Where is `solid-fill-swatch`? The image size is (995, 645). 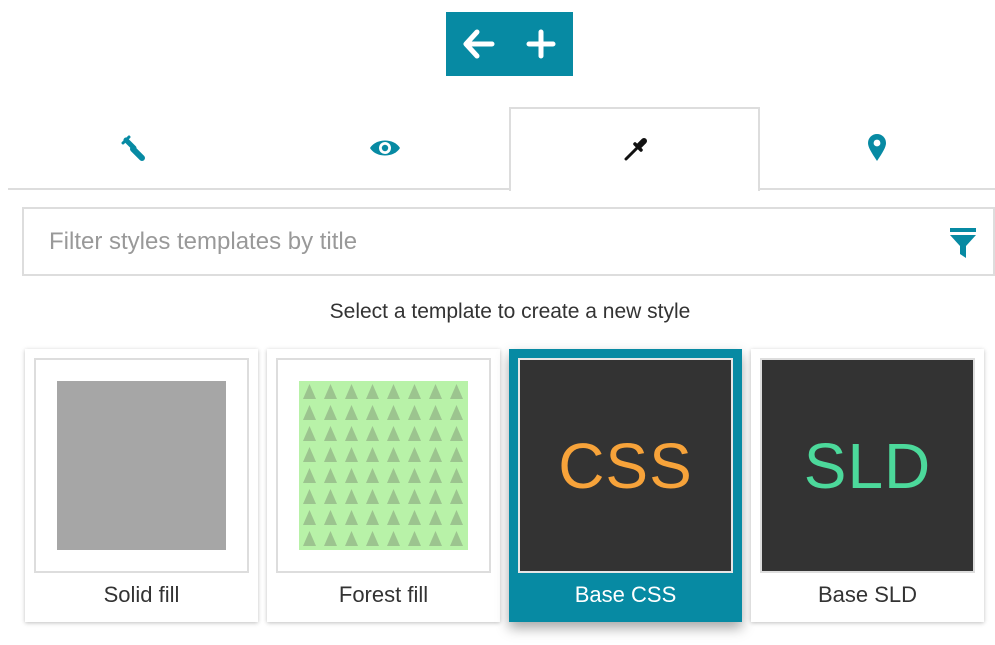
solid-fill-swatch is located at coordinates (141, 465).